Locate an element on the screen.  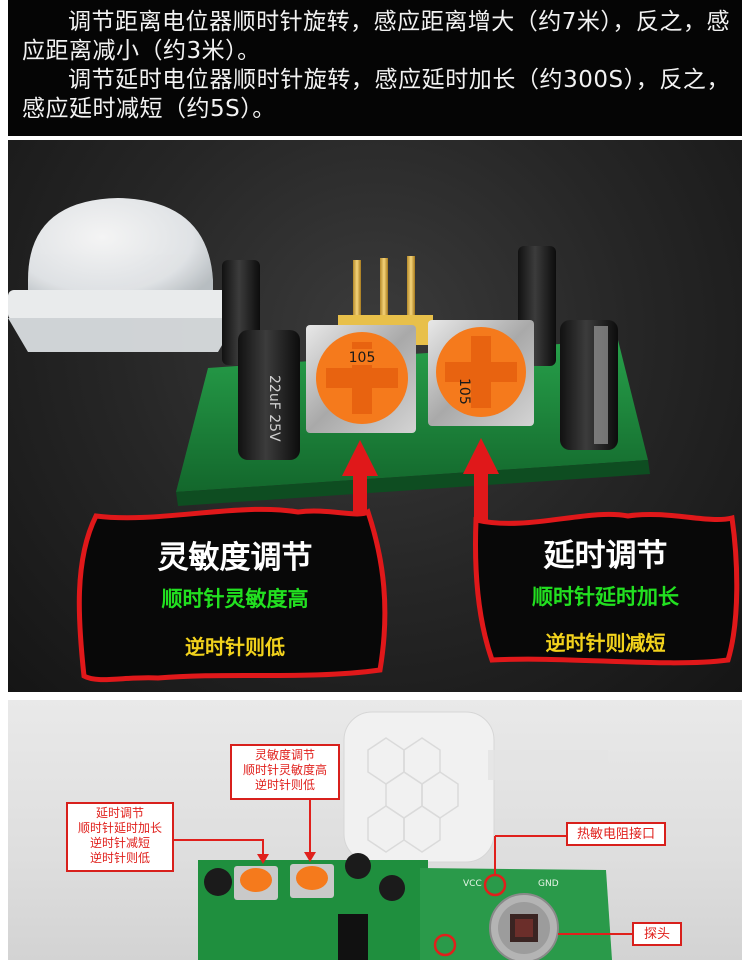
label-sensitivity-line2: 顺时针灵敏度高 is located at coordinates (284, 770).